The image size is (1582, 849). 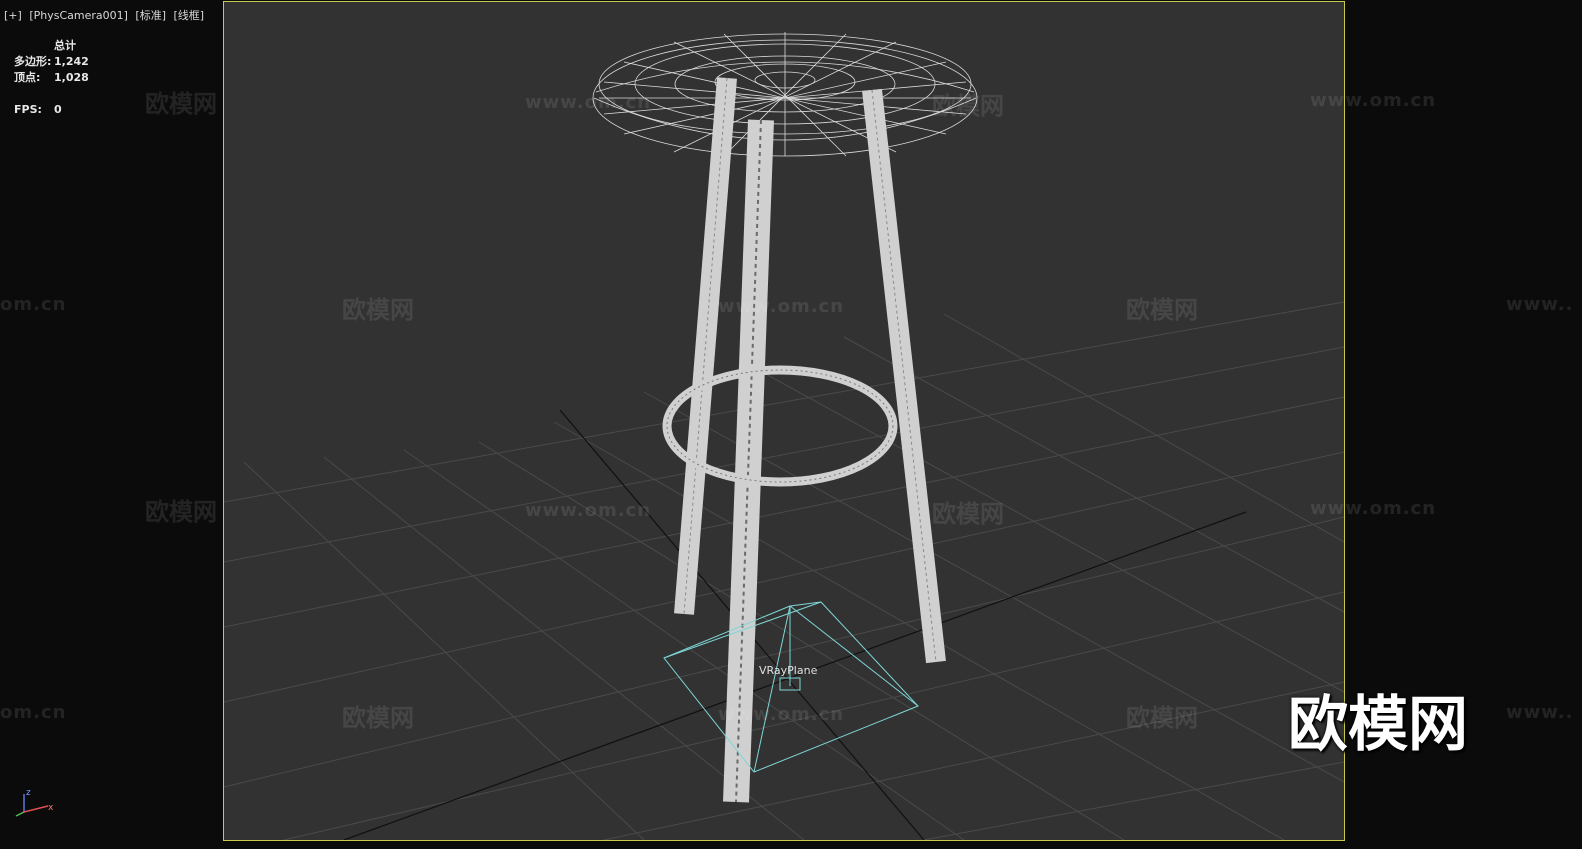 I want to click on viewport-display-menu: [线框], so click(x=189, y=15).